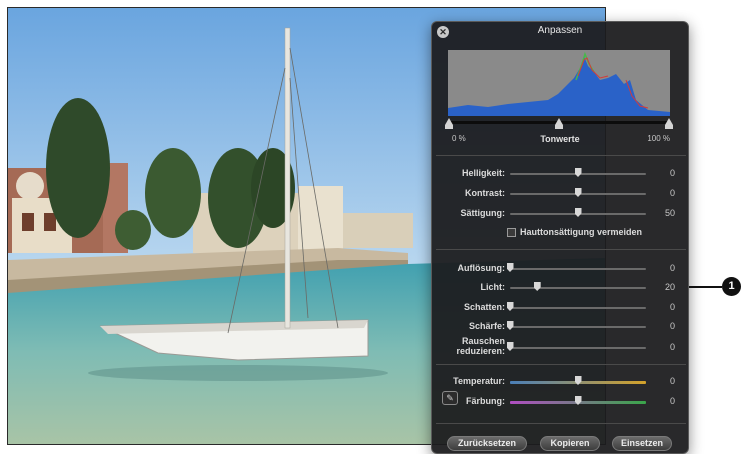 The image size is (746, 454). Describe the element at coordinates (561, 214) in the screenshot. I see `slider-row-saettigung: Sättigung: 50` at that location.